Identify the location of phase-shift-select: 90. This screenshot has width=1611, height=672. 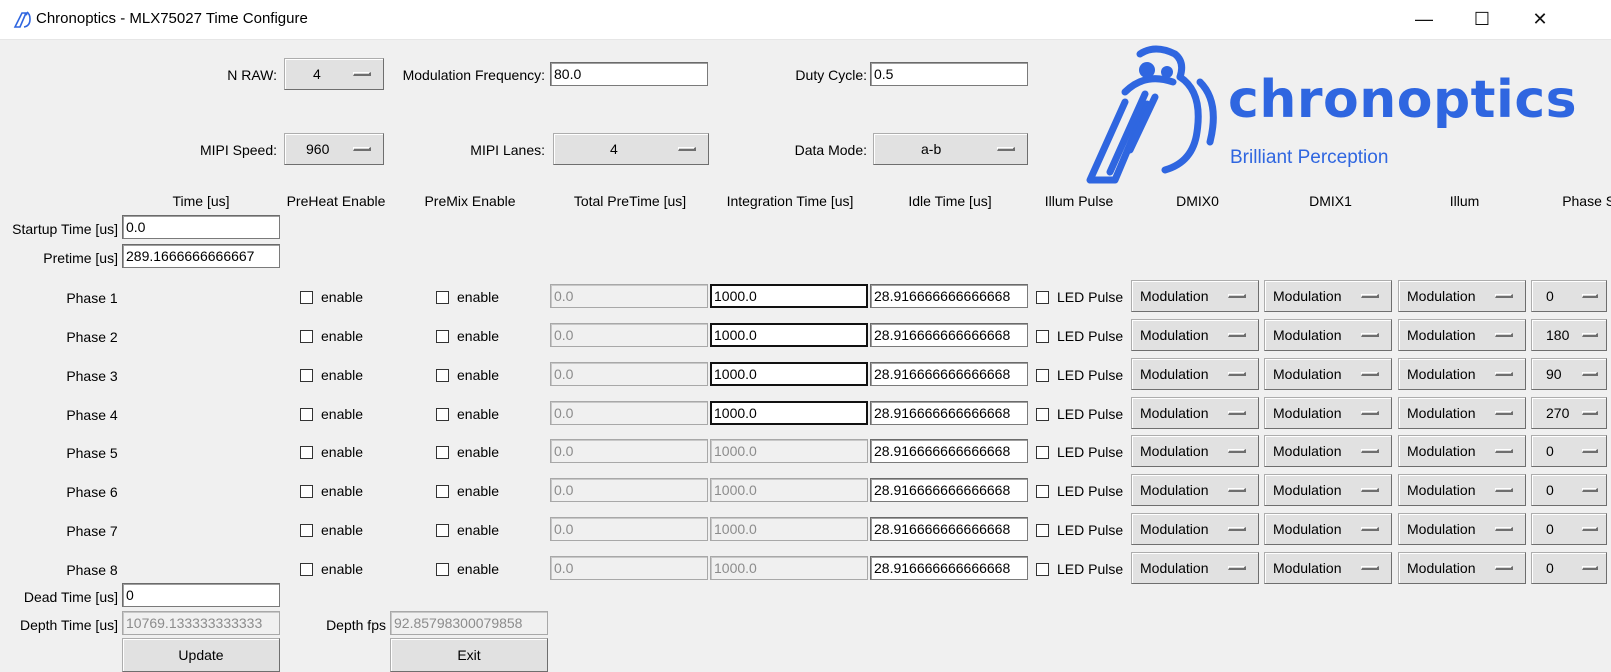
(1569, 374).